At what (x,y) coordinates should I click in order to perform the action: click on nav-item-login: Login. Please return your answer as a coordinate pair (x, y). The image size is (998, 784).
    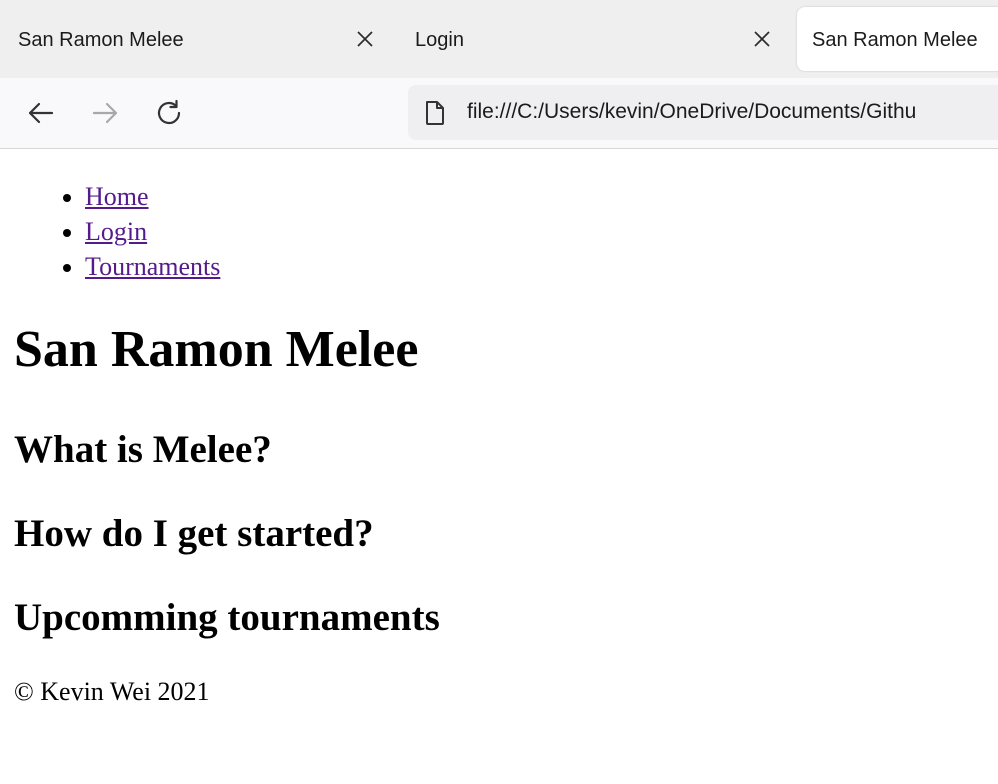
    Looking at the image, I should click on (152, 231).